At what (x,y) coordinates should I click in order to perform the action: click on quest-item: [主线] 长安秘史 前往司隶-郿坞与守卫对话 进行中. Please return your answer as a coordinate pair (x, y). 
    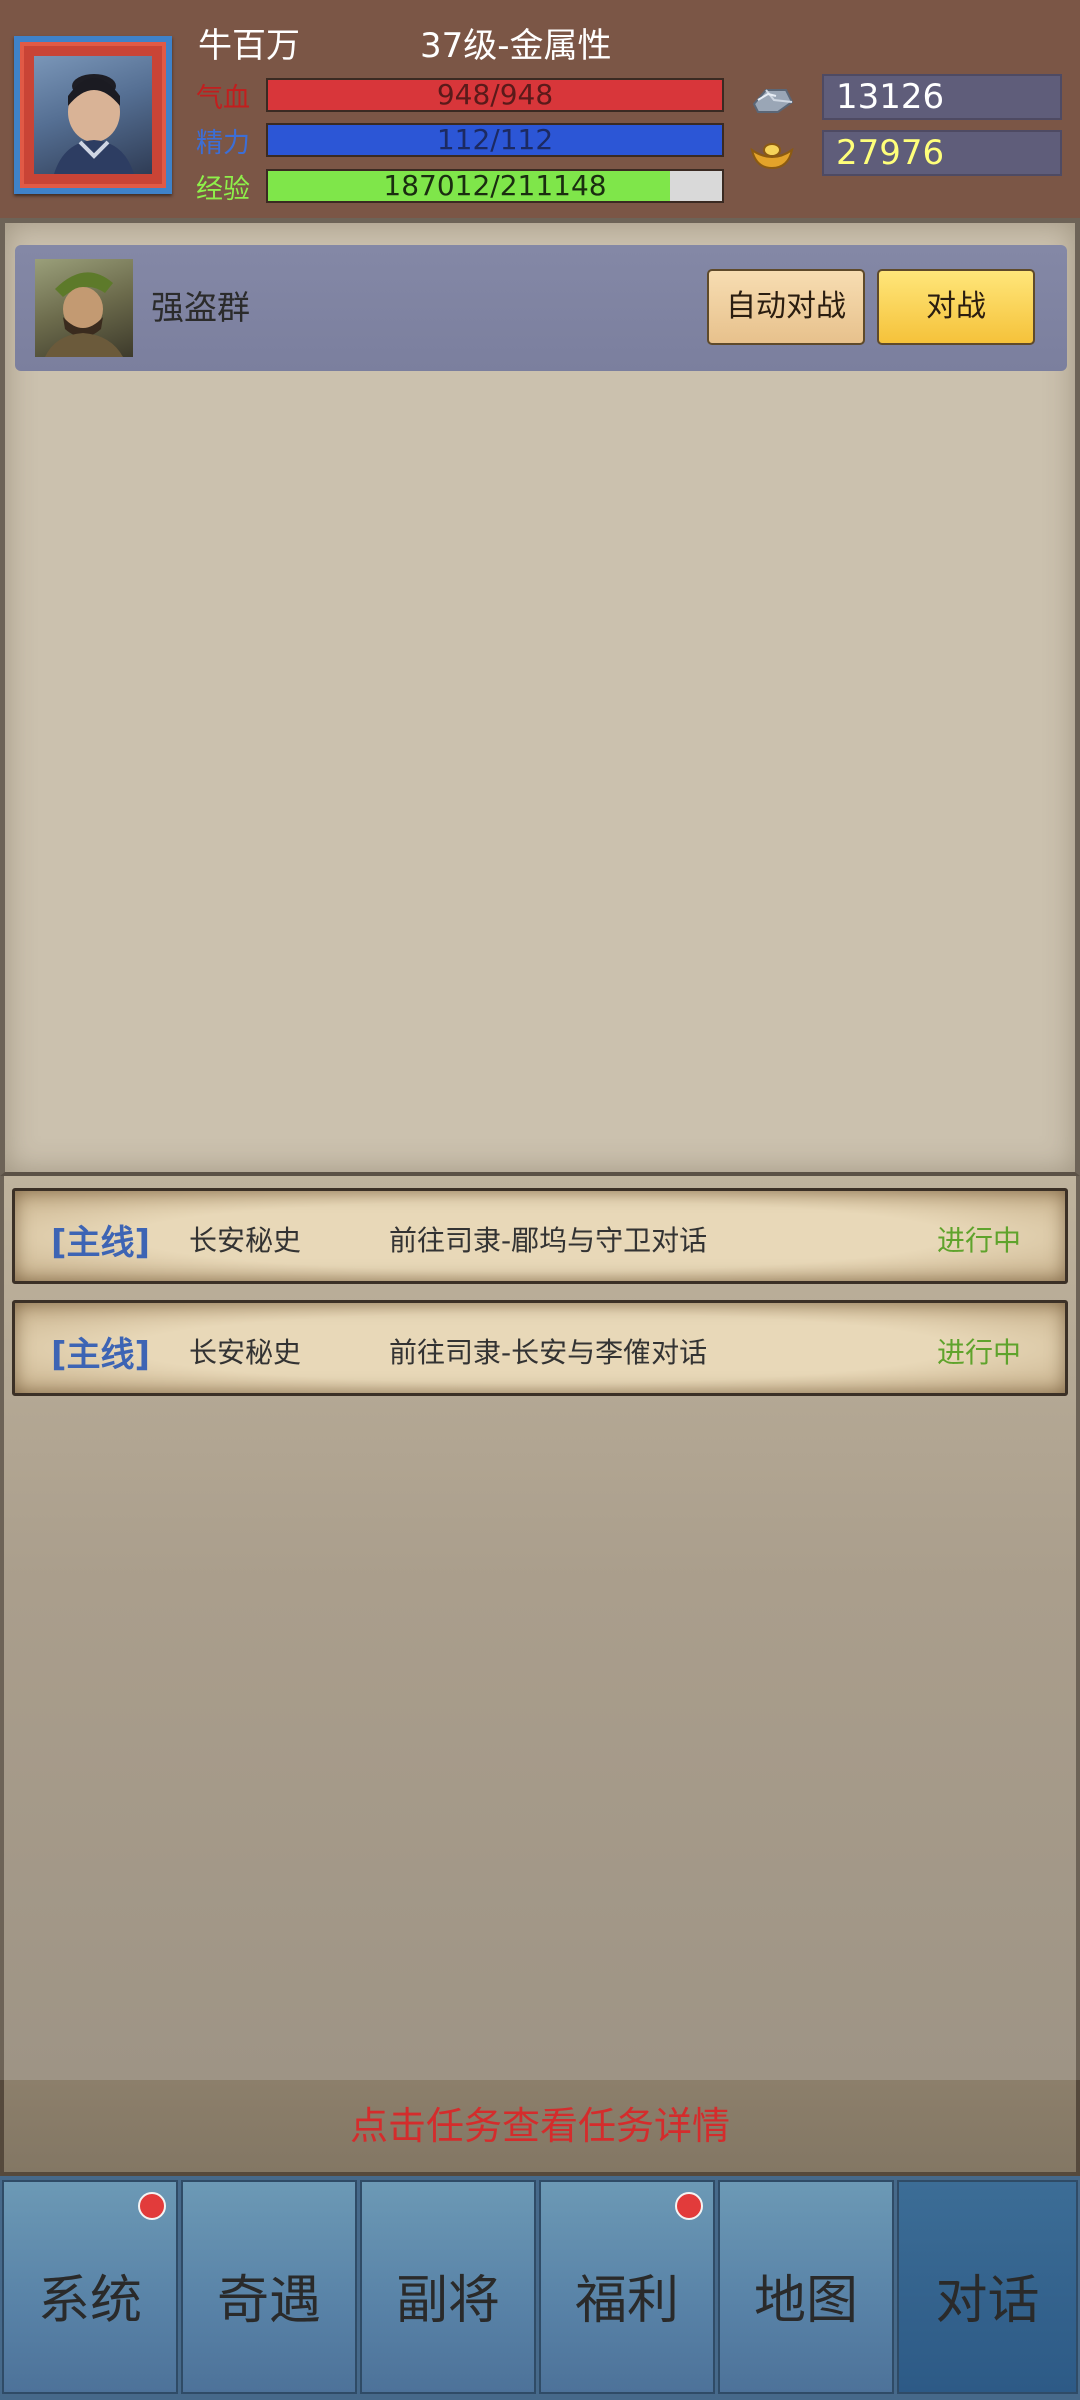
    Looking at the image, I should click on (540, 1236).